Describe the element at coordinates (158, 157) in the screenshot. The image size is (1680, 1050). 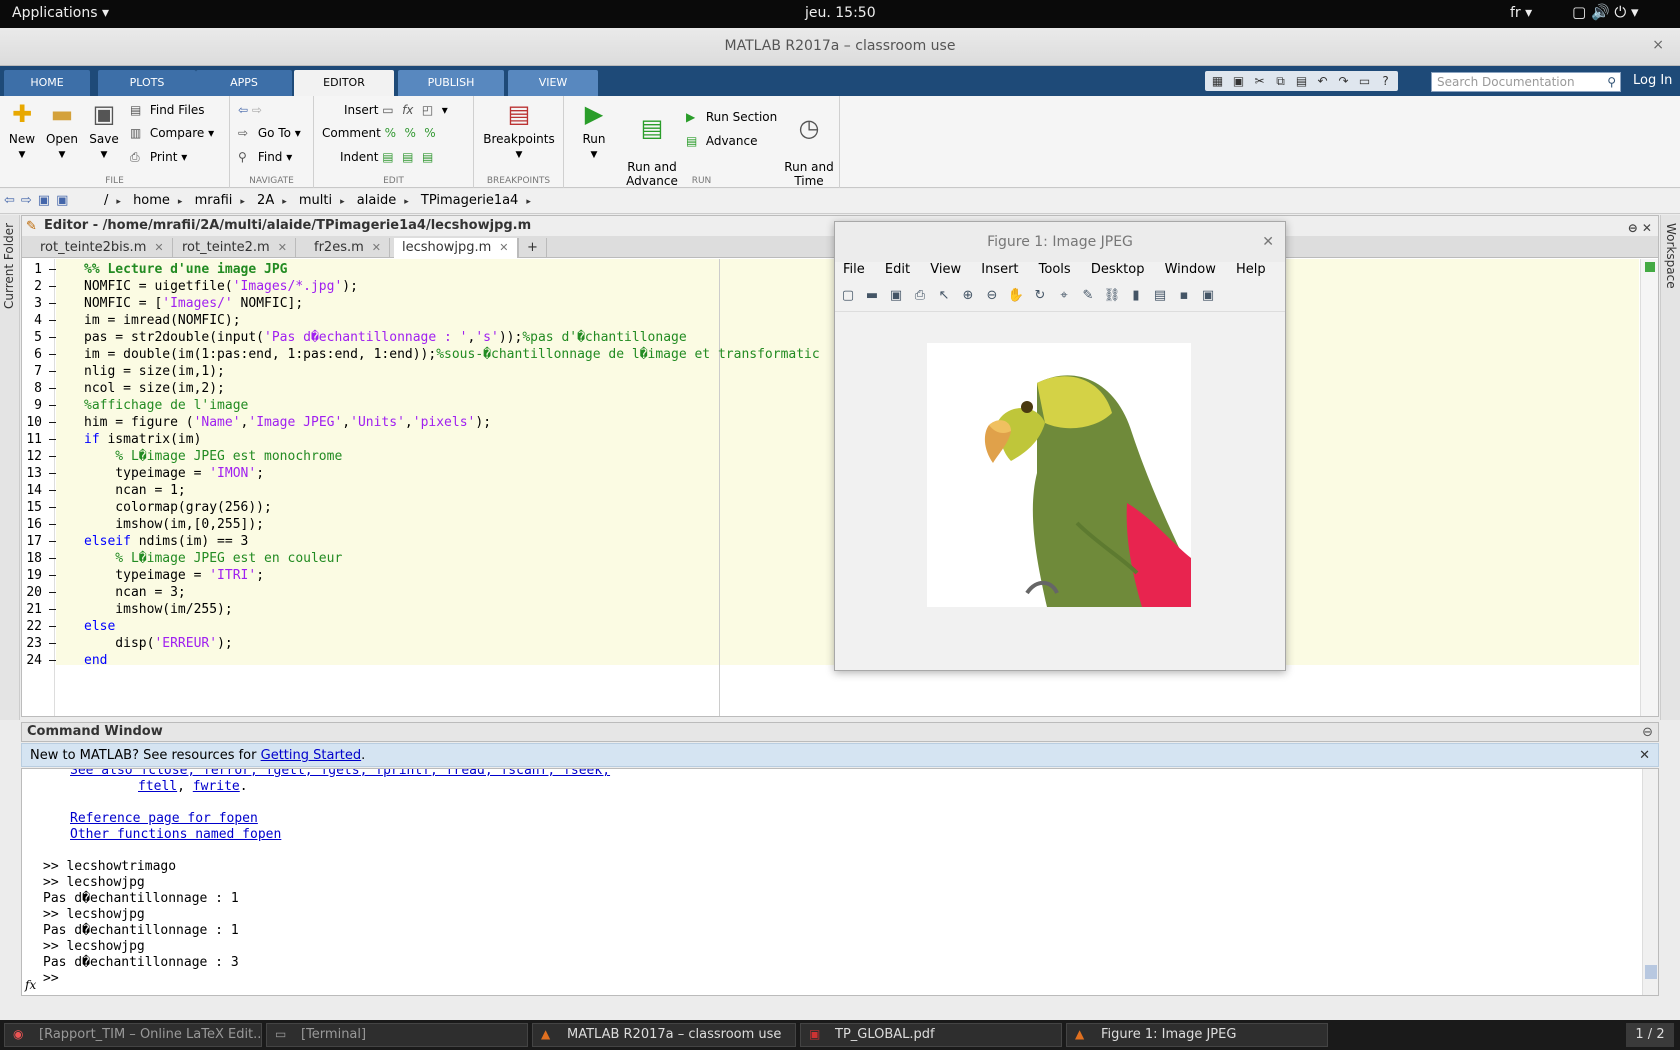
I see `print-button: ⎙ Print ▾` at that location.